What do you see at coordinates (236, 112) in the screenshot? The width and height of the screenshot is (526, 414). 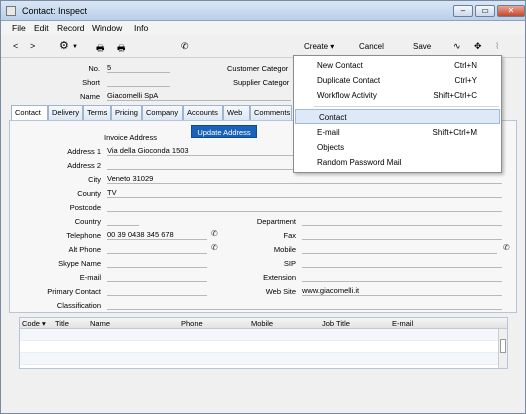 I see `tab-web: Web` at bounding box center [236, 112].